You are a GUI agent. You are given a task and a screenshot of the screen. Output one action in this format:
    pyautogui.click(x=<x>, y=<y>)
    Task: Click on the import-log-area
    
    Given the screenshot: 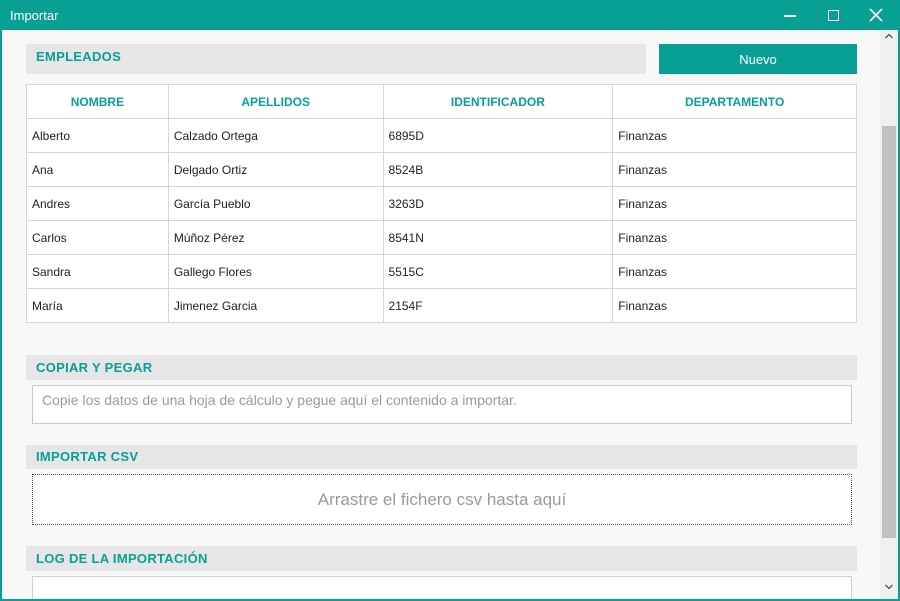 What is the action you would take?
    pyautogui.click(x=442, y=587)
    